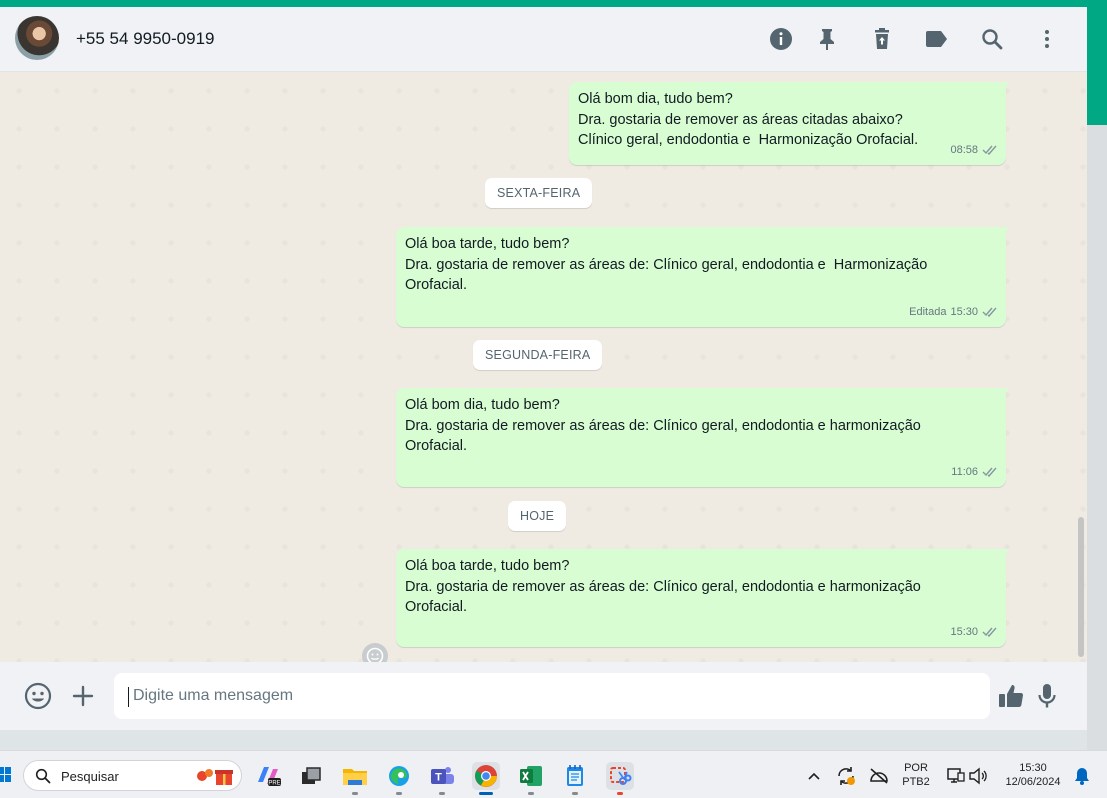 The image size is (1107, 798). Describe the element at coordinates (552, 696) in the screenshot. I see `message-input` at that location.